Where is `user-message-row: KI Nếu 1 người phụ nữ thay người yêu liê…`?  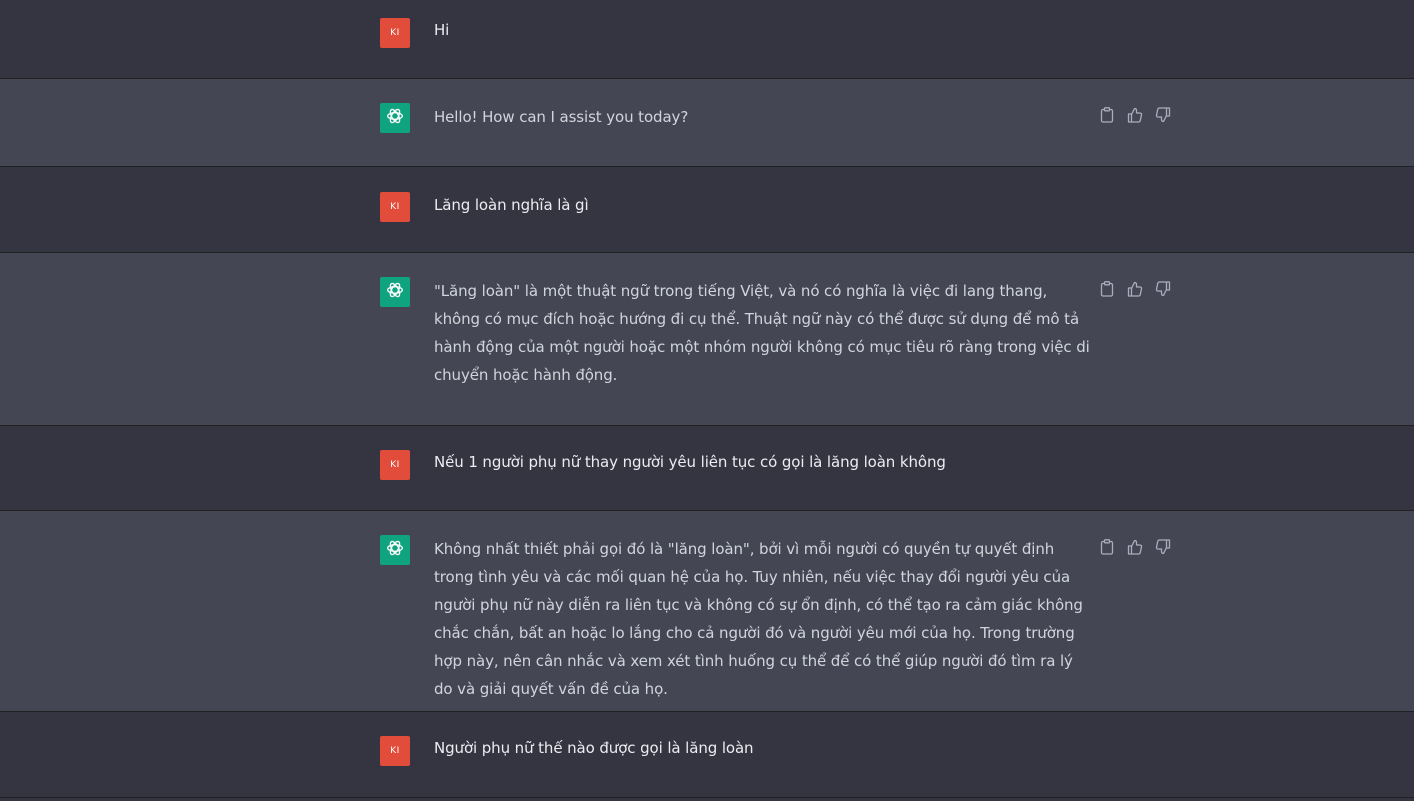 user-message-row: KI Nếu 1 người phụ nữ thay người yêu liê… is located at coordinates (707, 468).